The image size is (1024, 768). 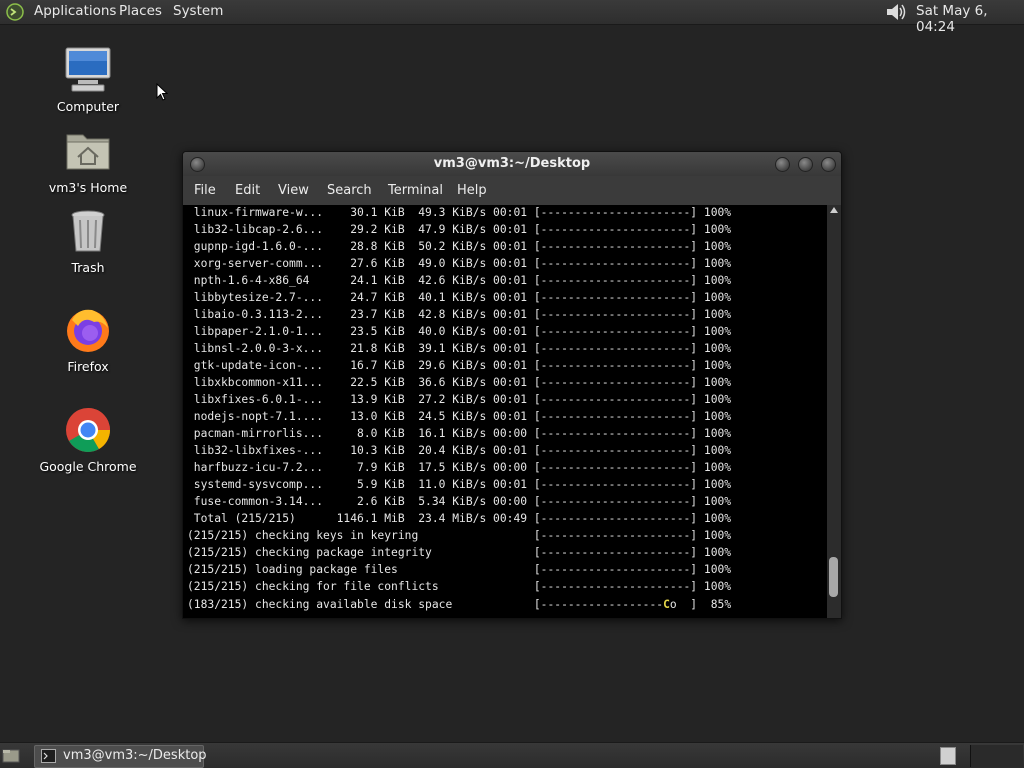 What do you see at coordinates (198, 11) in the screenshot?
I see `system-menu: System` at bounding box center [198, 11].